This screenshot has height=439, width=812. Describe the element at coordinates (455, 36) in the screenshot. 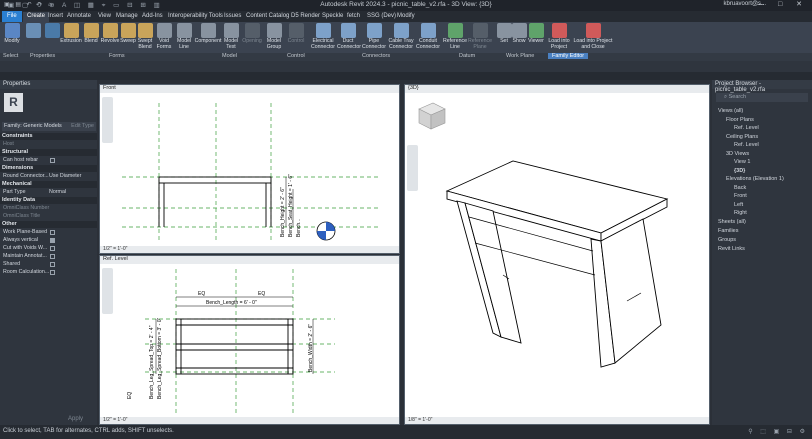

I see `reference-line-button: Reference Line` at that location.